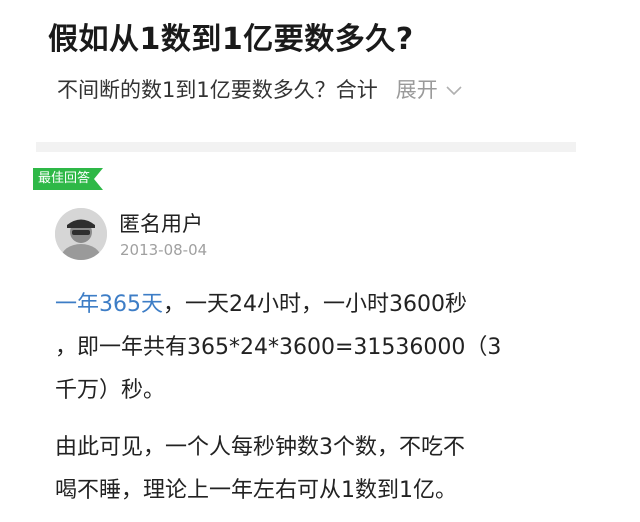 This screenshot has width=640, height=522. What do you see at coordinates (64, 179) in the screenshot?
I see `best-answer-badge-label: 最佳回答` at bounding box center [64, 179].